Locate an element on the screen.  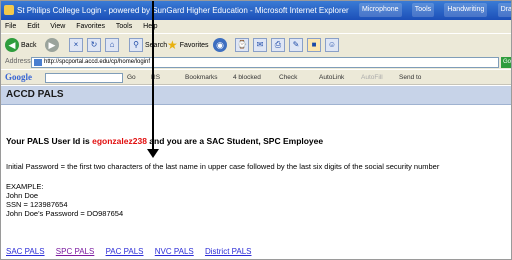
user-id-prefix: Your PALS User Id is is located at coordinates (49, 141).